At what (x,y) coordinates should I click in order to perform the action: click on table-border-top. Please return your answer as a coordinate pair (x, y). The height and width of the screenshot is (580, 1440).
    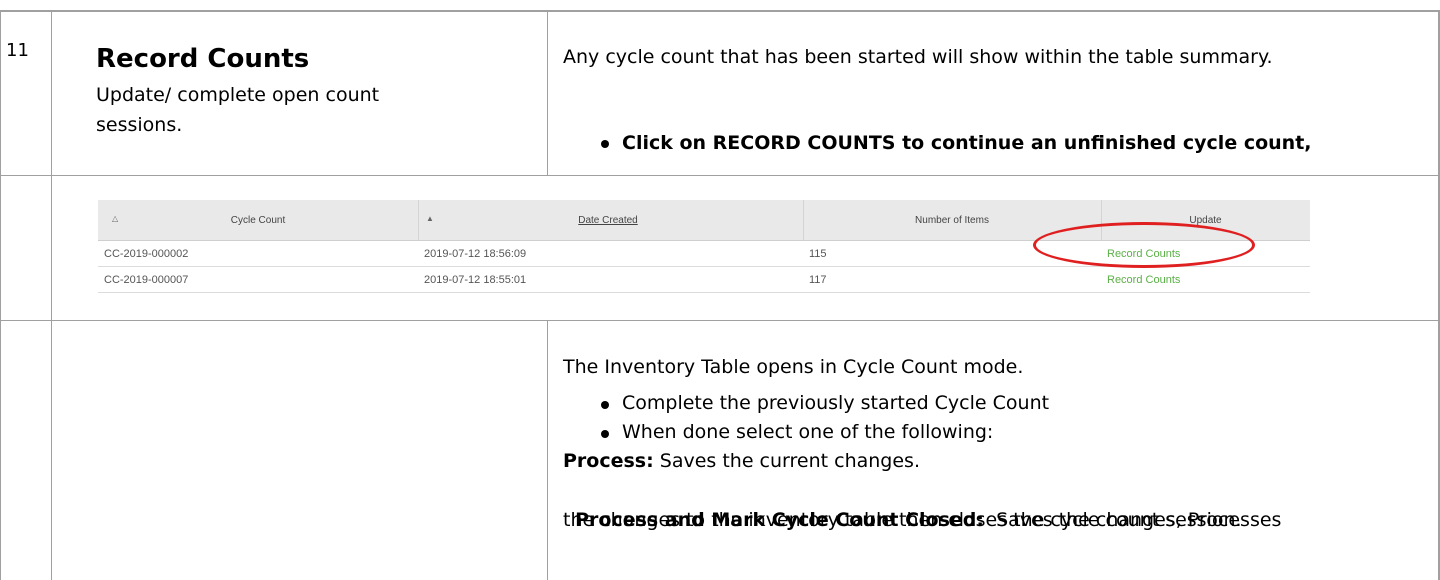
    Looking at the image, I should click on (720, 11).